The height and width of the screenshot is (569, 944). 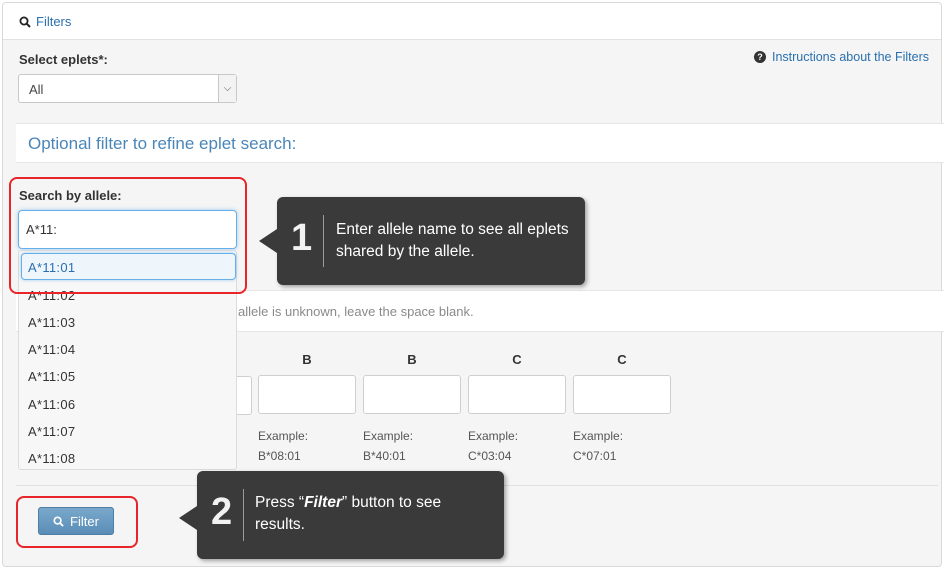 I want to click on callout-step-2: 2 Press “Filter” button to see results., so click(x=341, y=515).